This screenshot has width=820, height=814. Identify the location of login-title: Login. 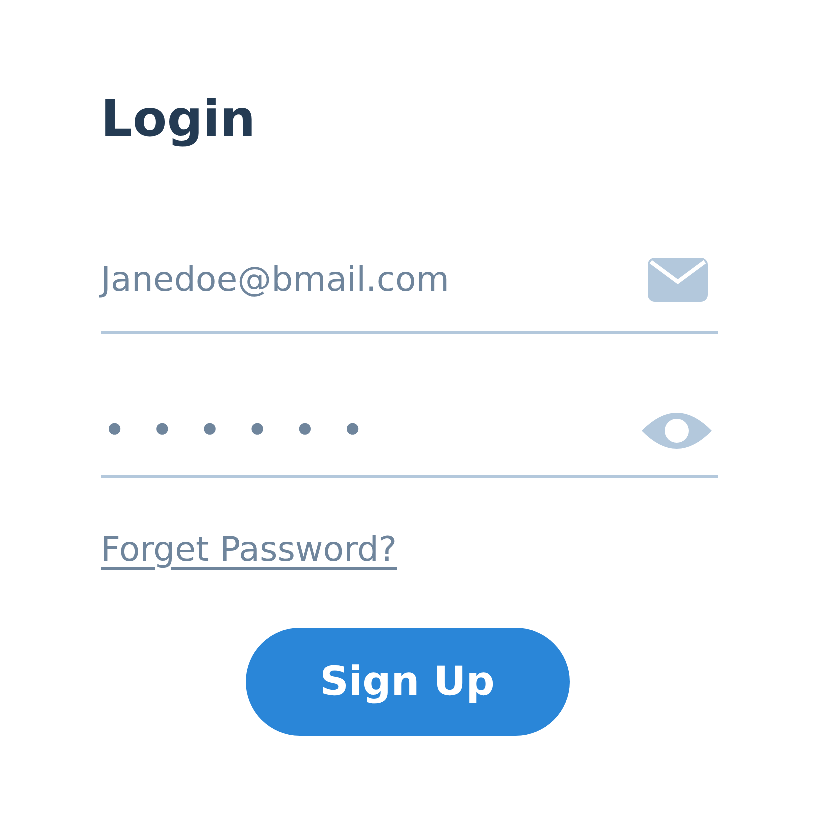
(179, 119).